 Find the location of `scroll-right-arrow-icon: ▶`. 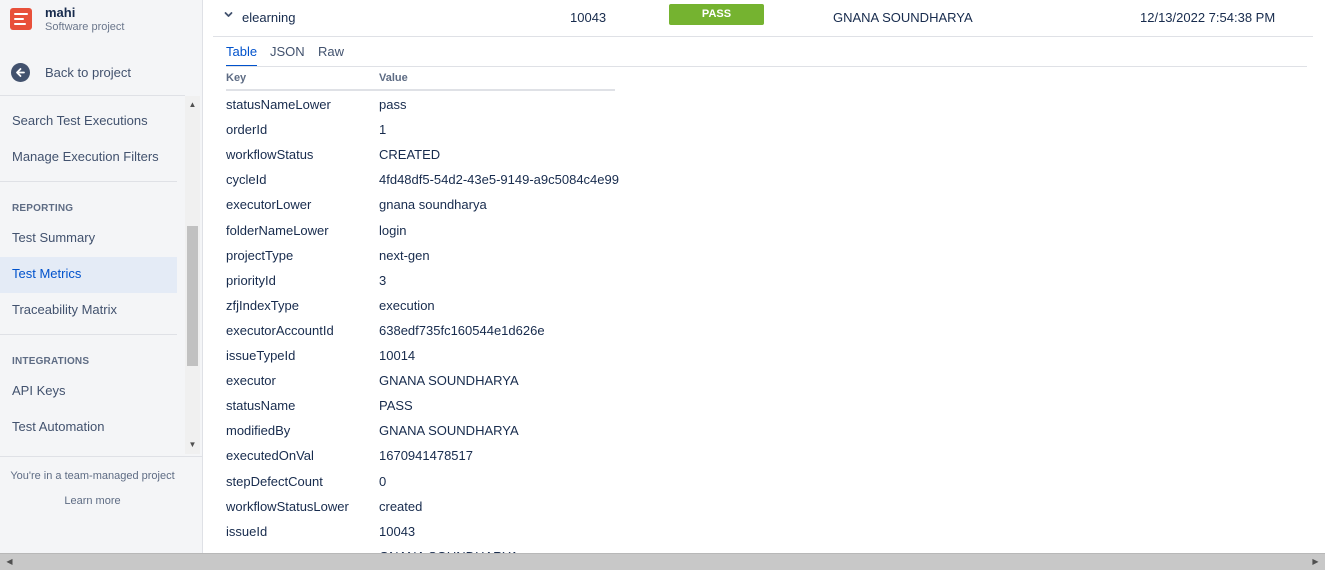

scroll-right-arrow-icon: ▶ is located at coordinates (1315, 562).